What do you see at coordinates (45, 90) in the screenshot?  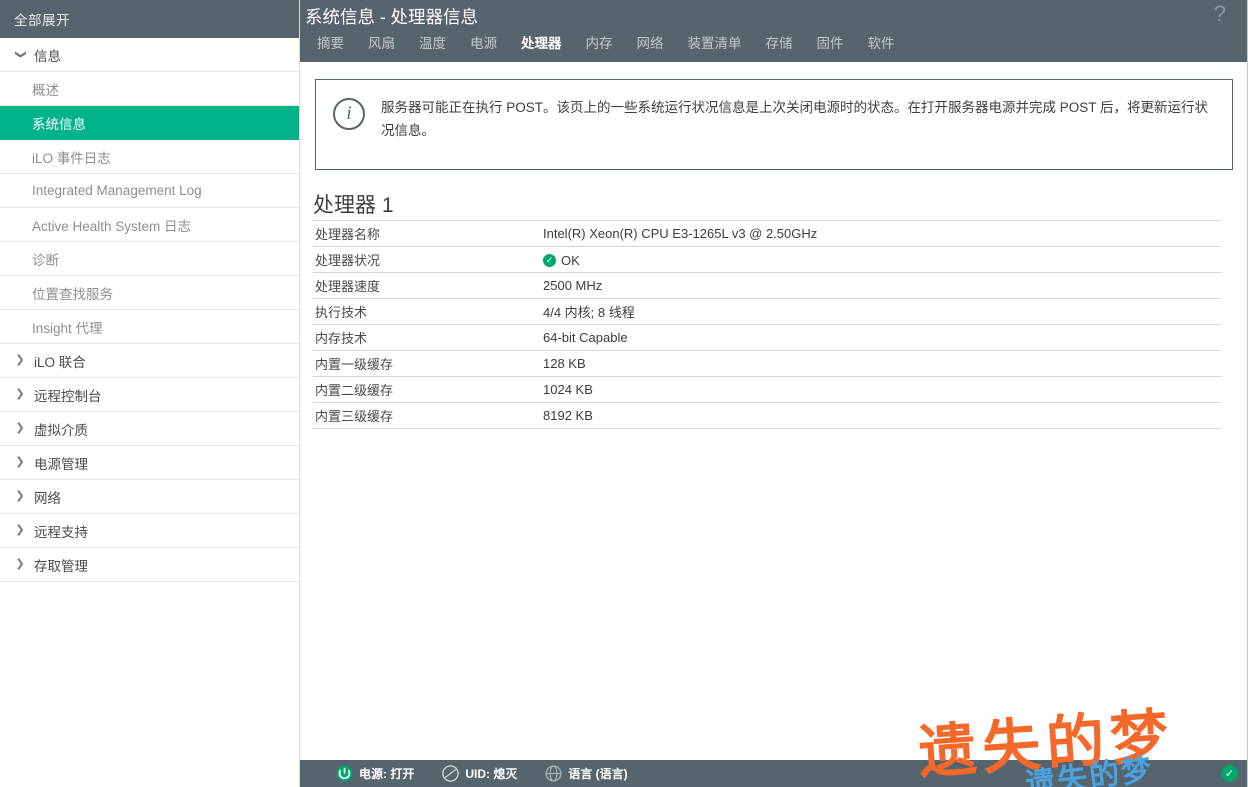 I see `sidebar-item-label: 概述` at bounding box center [45, 90].